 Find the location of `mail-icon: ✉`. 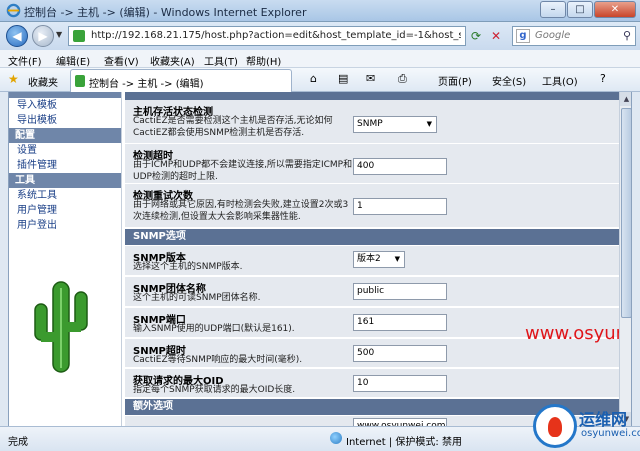

mail-icon: ✉ is located at coordinates (370, 78).